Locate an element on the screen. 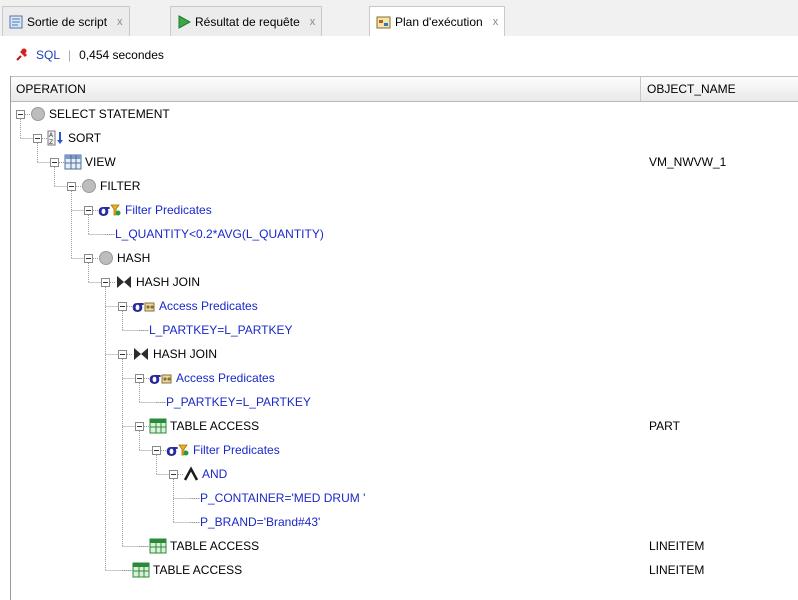 The height and width of the screenshot is (600, 798). plan-row: P_CONTAINER='MED DRUM ' is located at coordinates (404, 498).